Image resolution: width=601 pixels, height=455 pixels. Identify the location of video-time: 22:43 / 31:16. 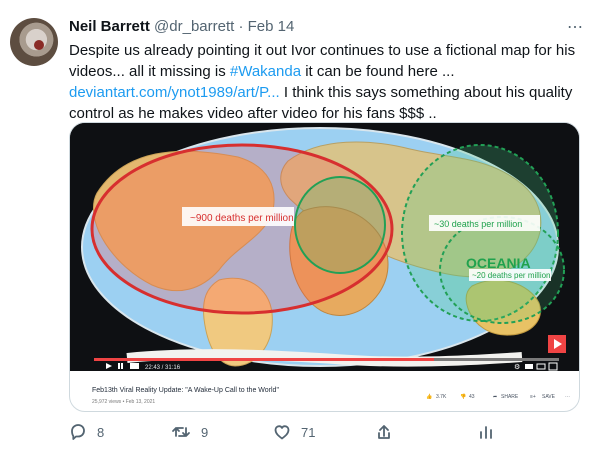
(163, 368).